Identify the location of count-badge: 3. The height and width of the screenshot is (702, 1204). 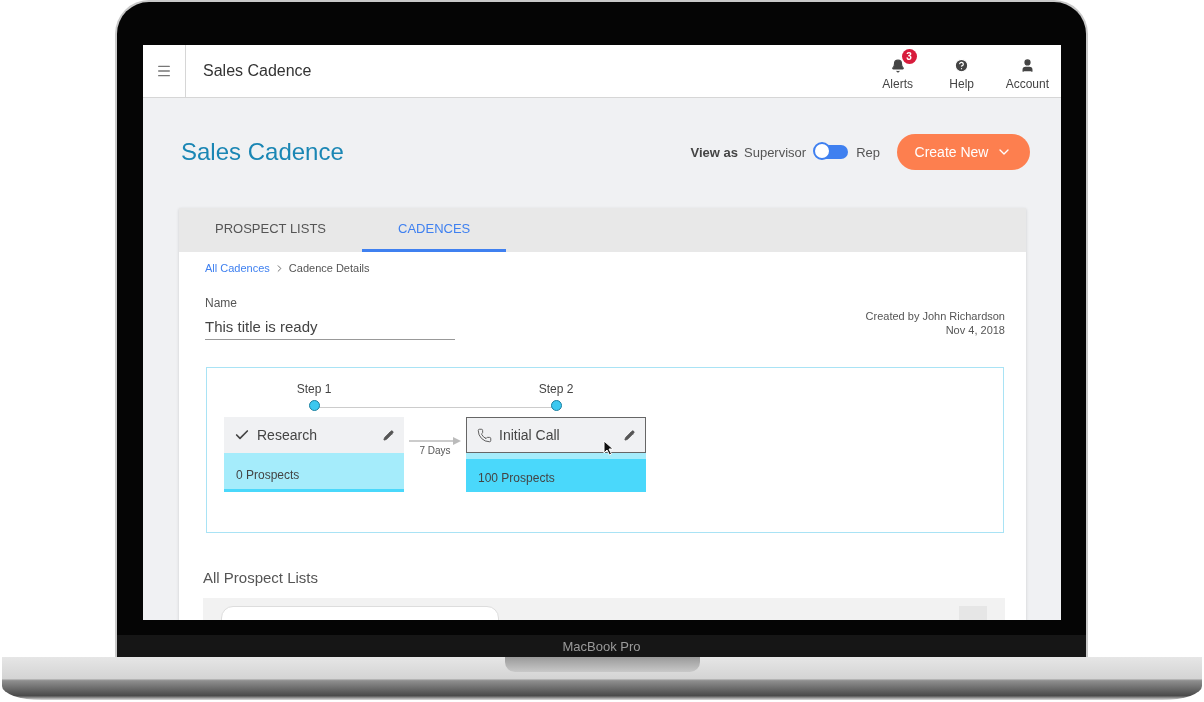
(909, 56).